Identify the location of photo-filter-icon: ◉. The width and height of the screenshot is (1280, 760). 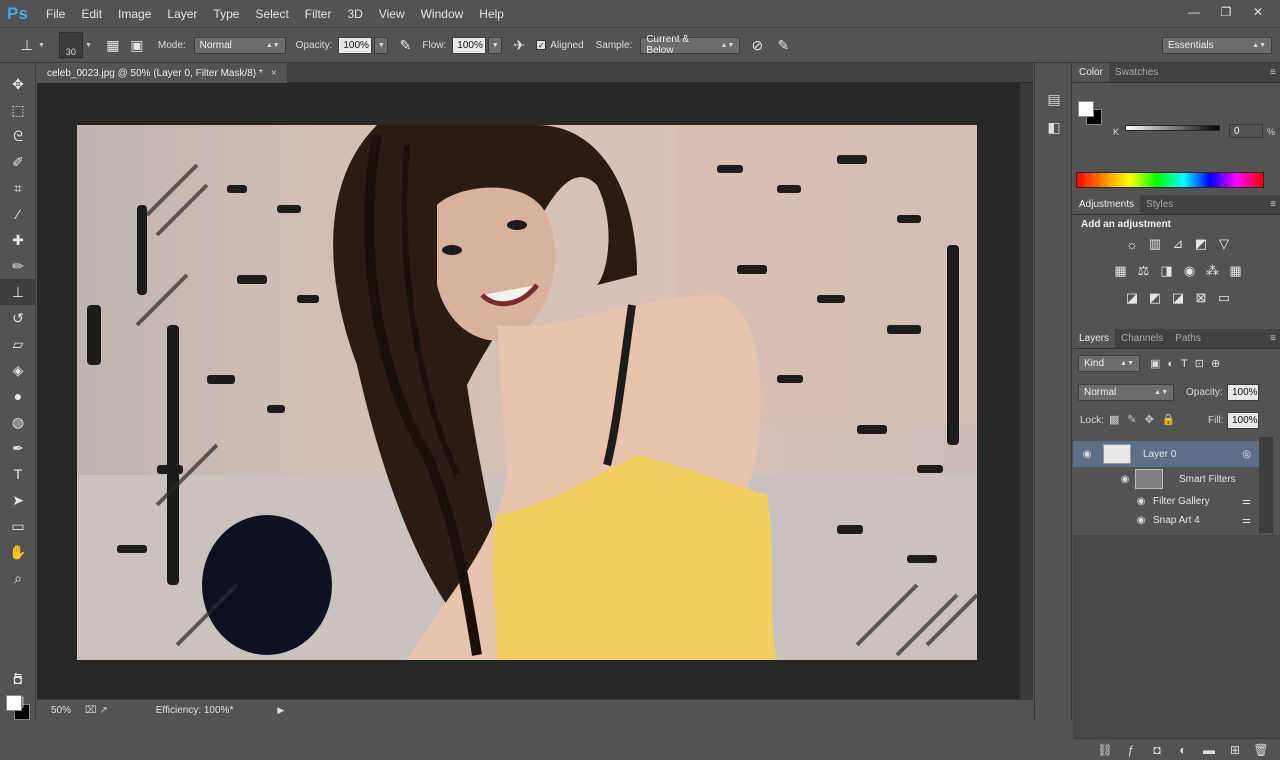
(1189, 271).